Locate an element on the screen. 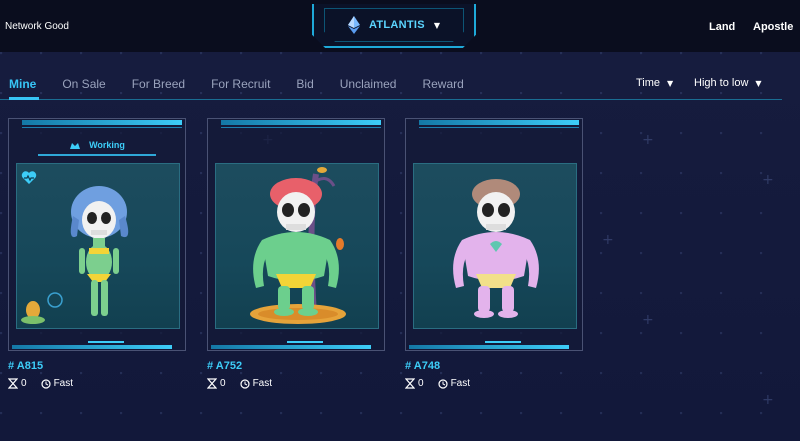 The image size is (800, 441). heart-icon is located at coordinates (29, 177).